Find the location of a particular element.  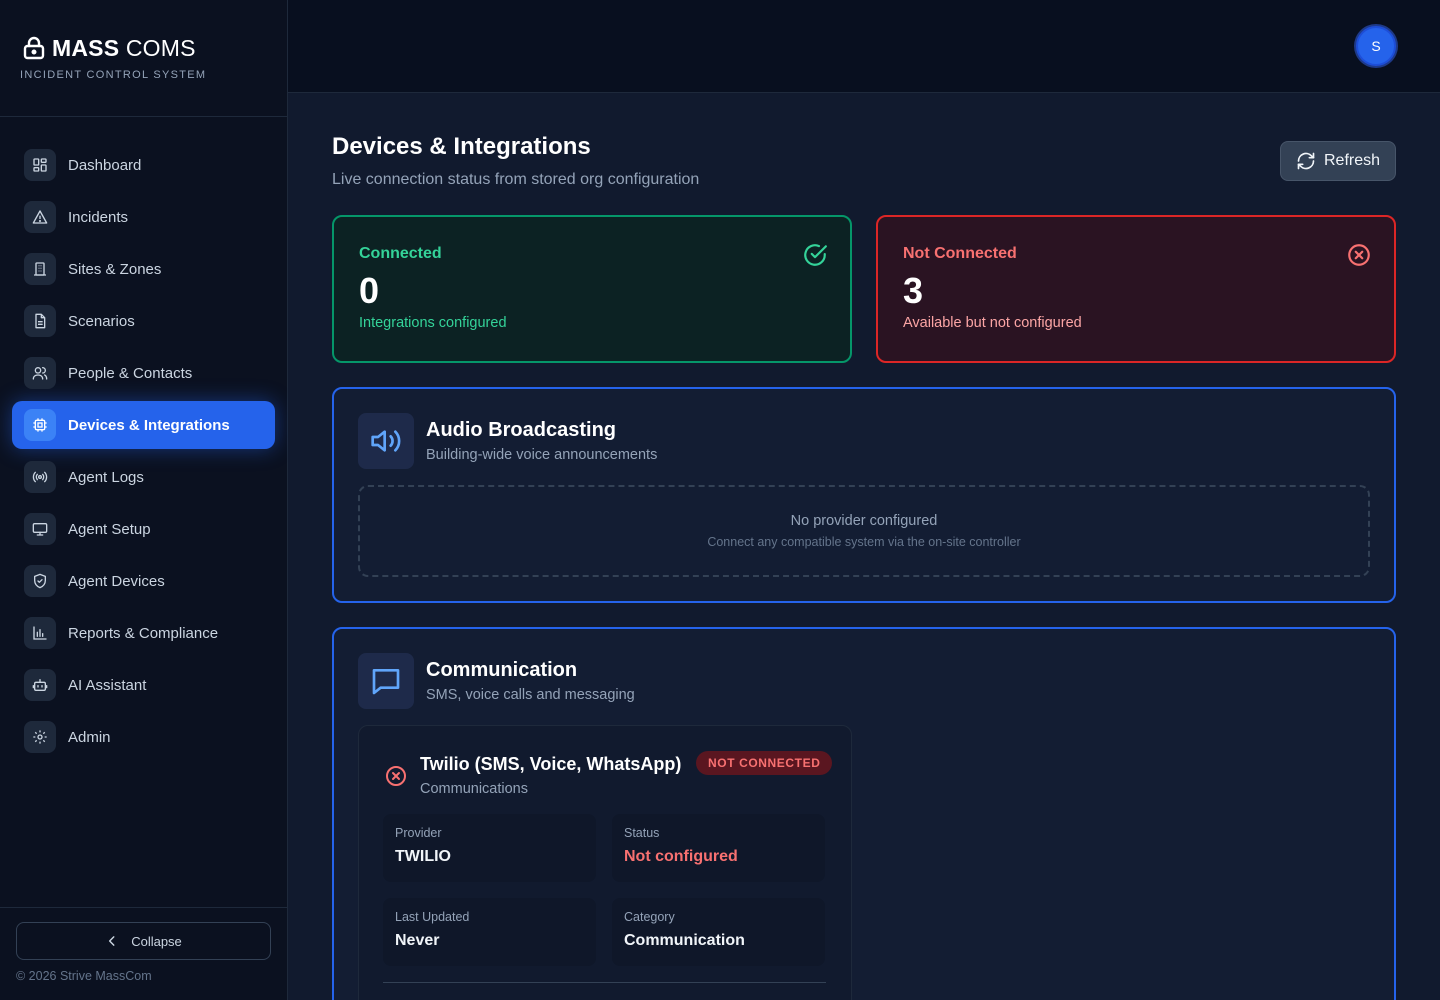

sidebar-item-label: Dashboard is located at coordinates (105, 165).